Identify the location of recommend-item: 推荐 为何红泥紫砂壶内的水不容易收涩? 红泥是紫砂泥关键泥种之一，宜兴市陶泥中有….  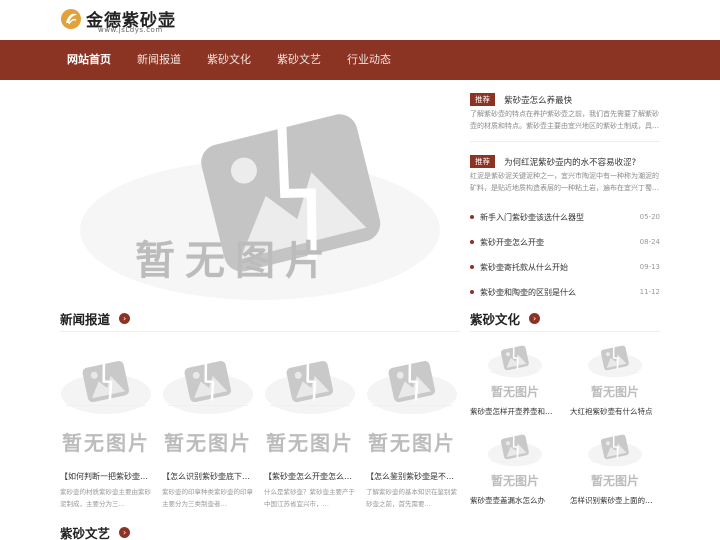
(565, 172).